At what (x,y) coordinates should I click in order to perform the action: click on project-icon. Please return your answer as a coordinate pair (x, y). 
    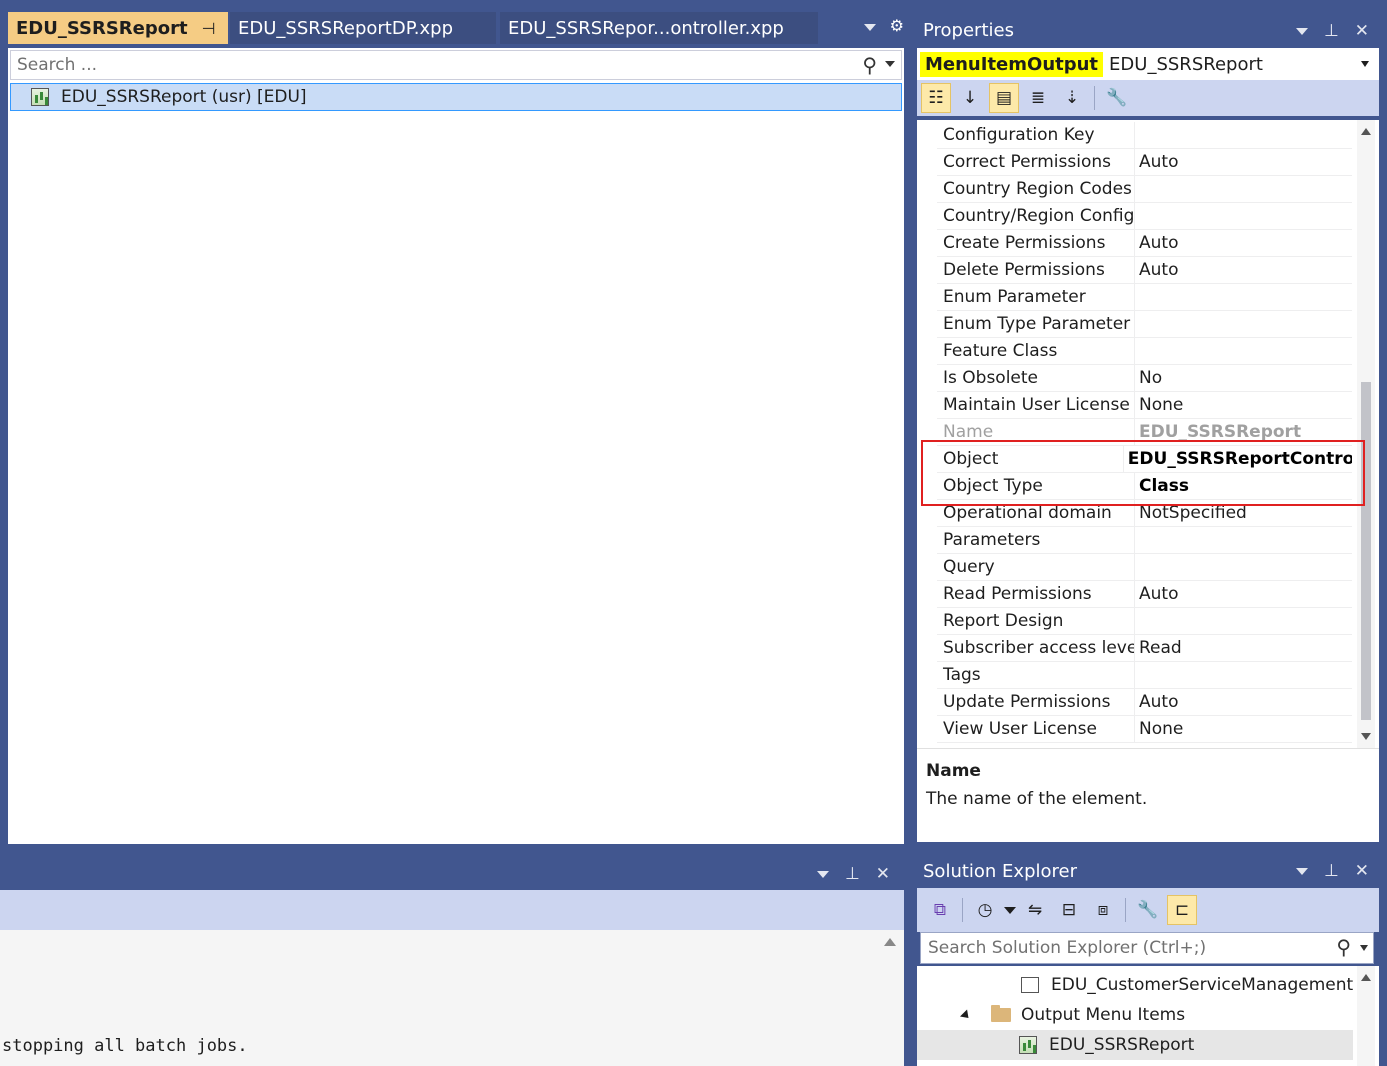
    Looking at the image, I should click on (1030, 985).